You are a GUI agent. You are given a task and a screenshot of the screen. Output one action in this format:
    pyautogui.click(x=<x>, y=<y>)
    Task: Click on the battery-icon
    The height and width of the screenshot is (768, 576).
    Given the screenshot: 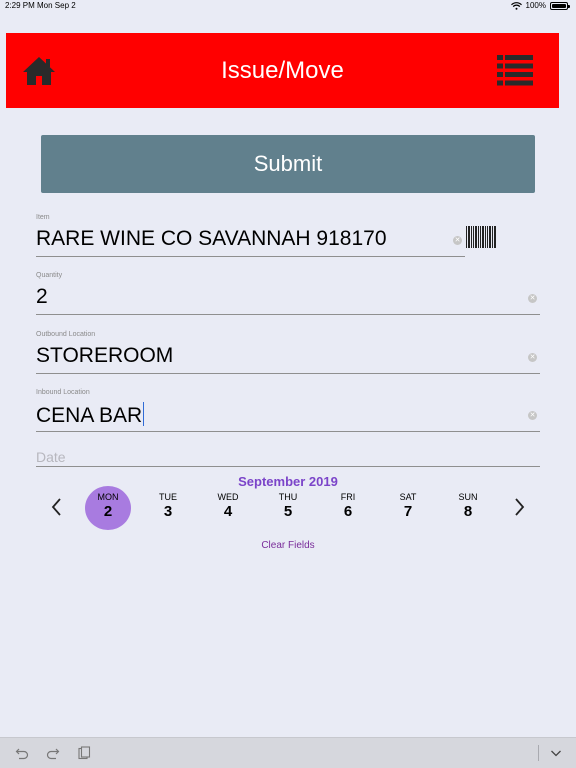 What is the action you would take?
    pyautogui.click(x=560, y=6)
    